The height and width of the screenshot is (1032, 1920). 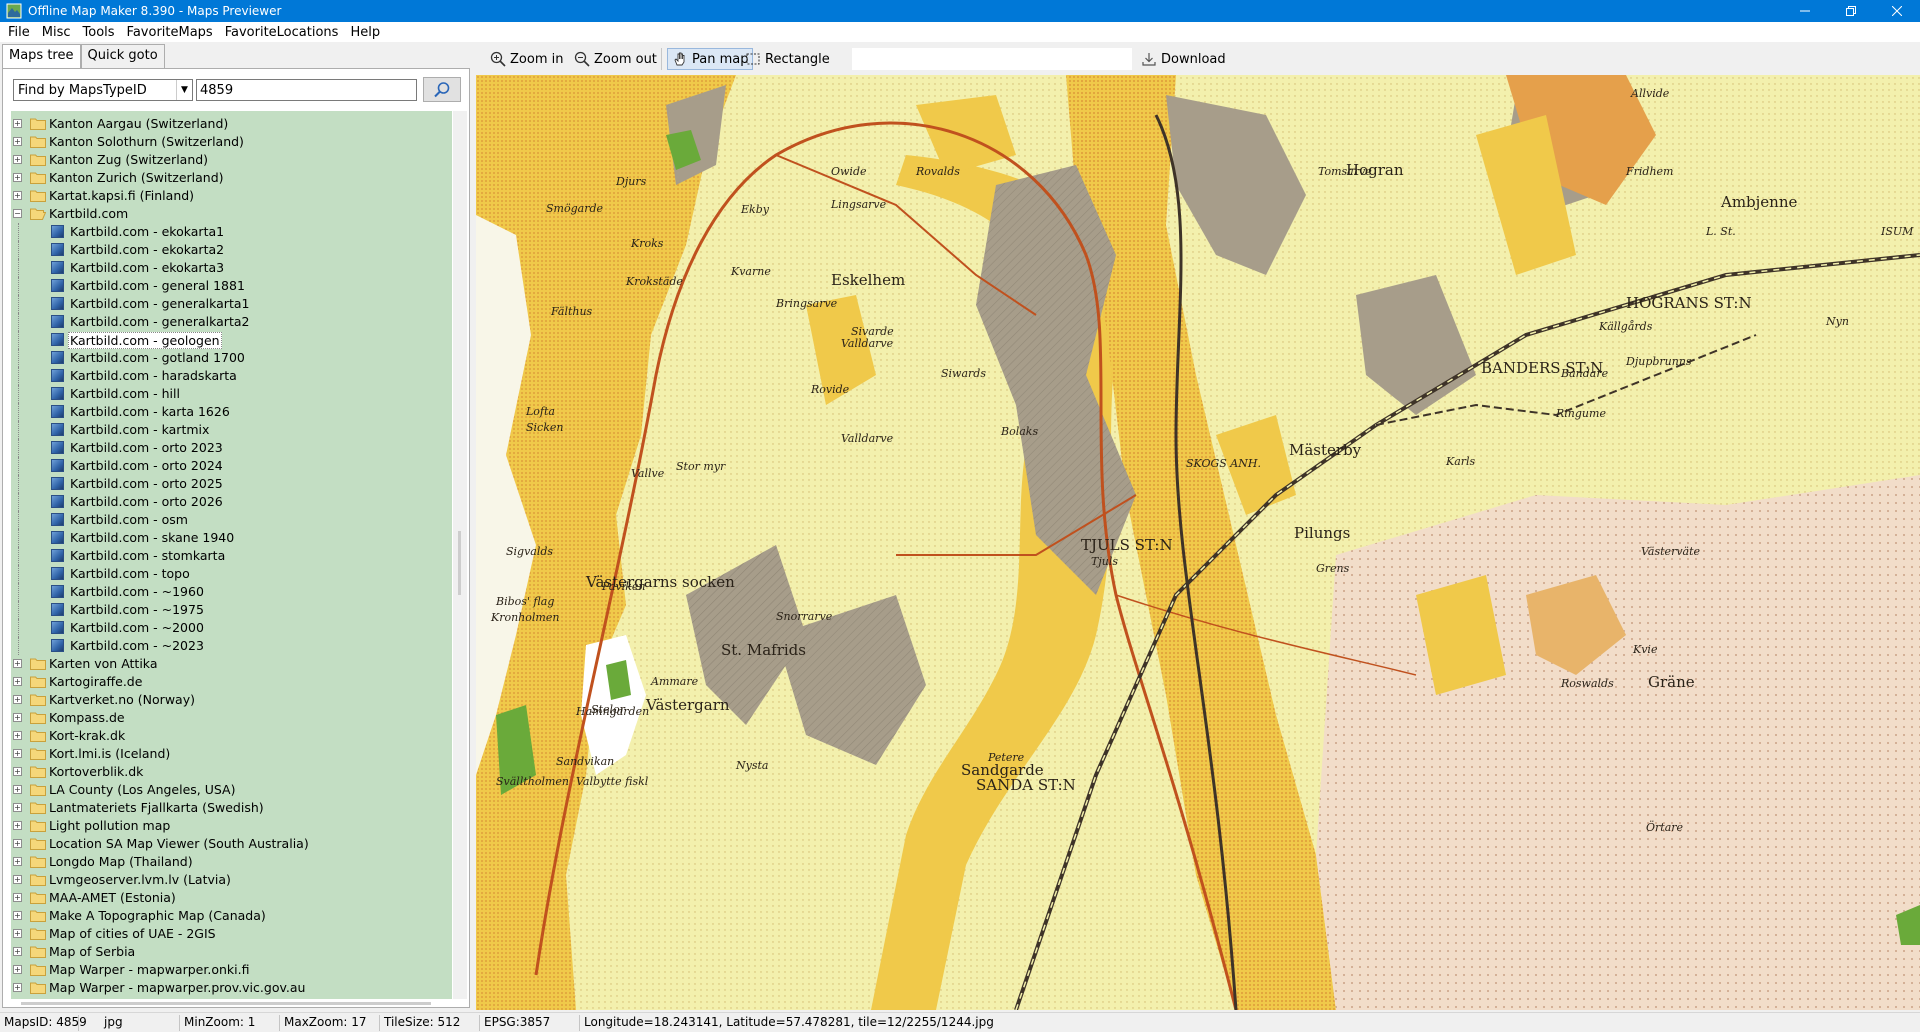 I want to click on tree-folder-item: + Light pollution map, so click(x=231, y=826).